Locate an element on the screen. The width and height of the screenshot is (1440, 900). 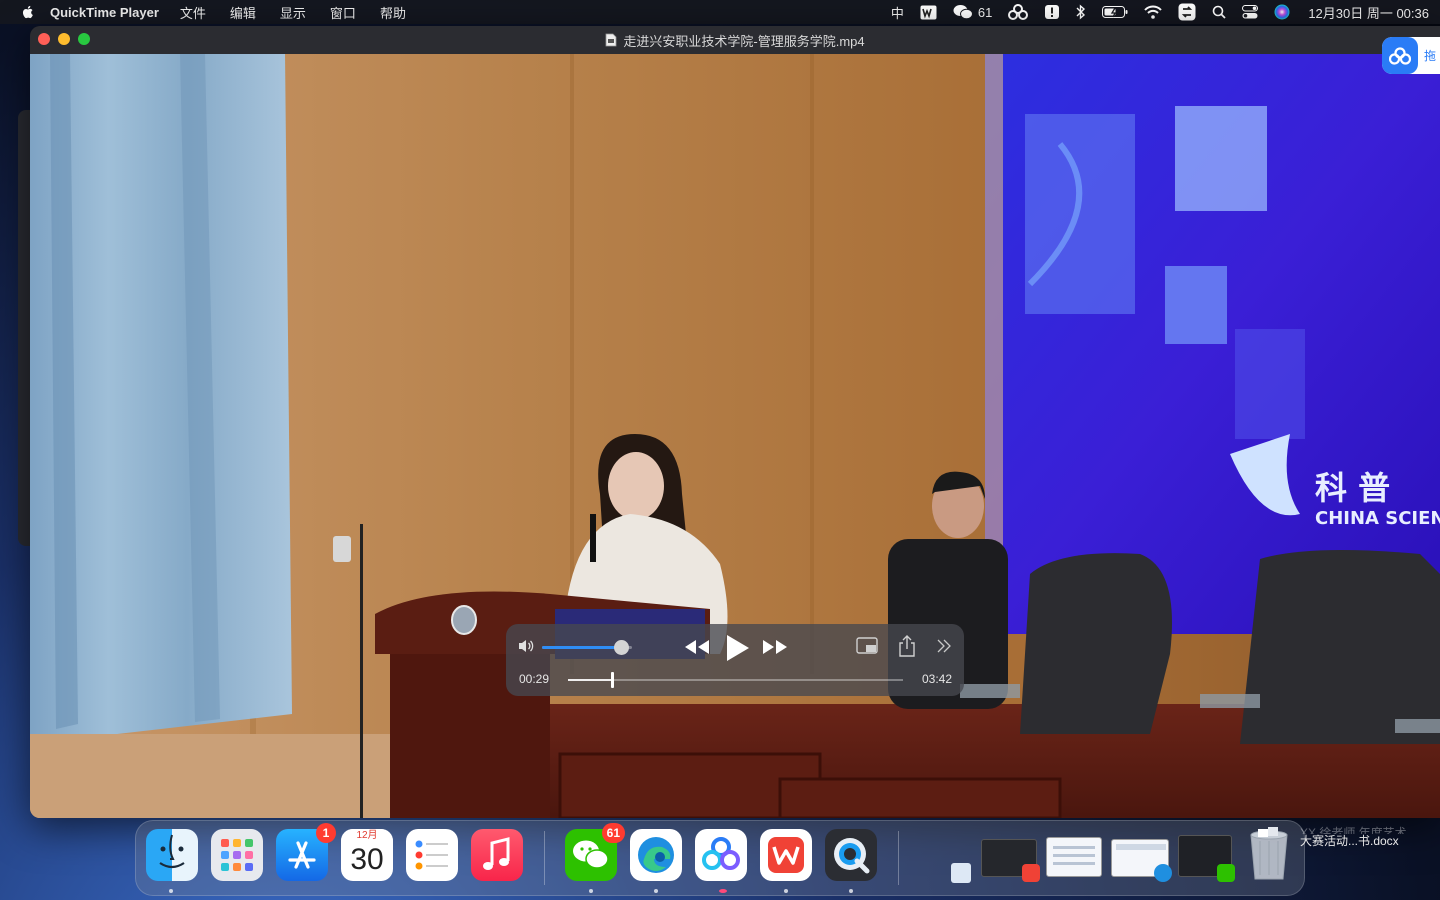
input-method-indicator: 中 is located at coordinates (897, 12).